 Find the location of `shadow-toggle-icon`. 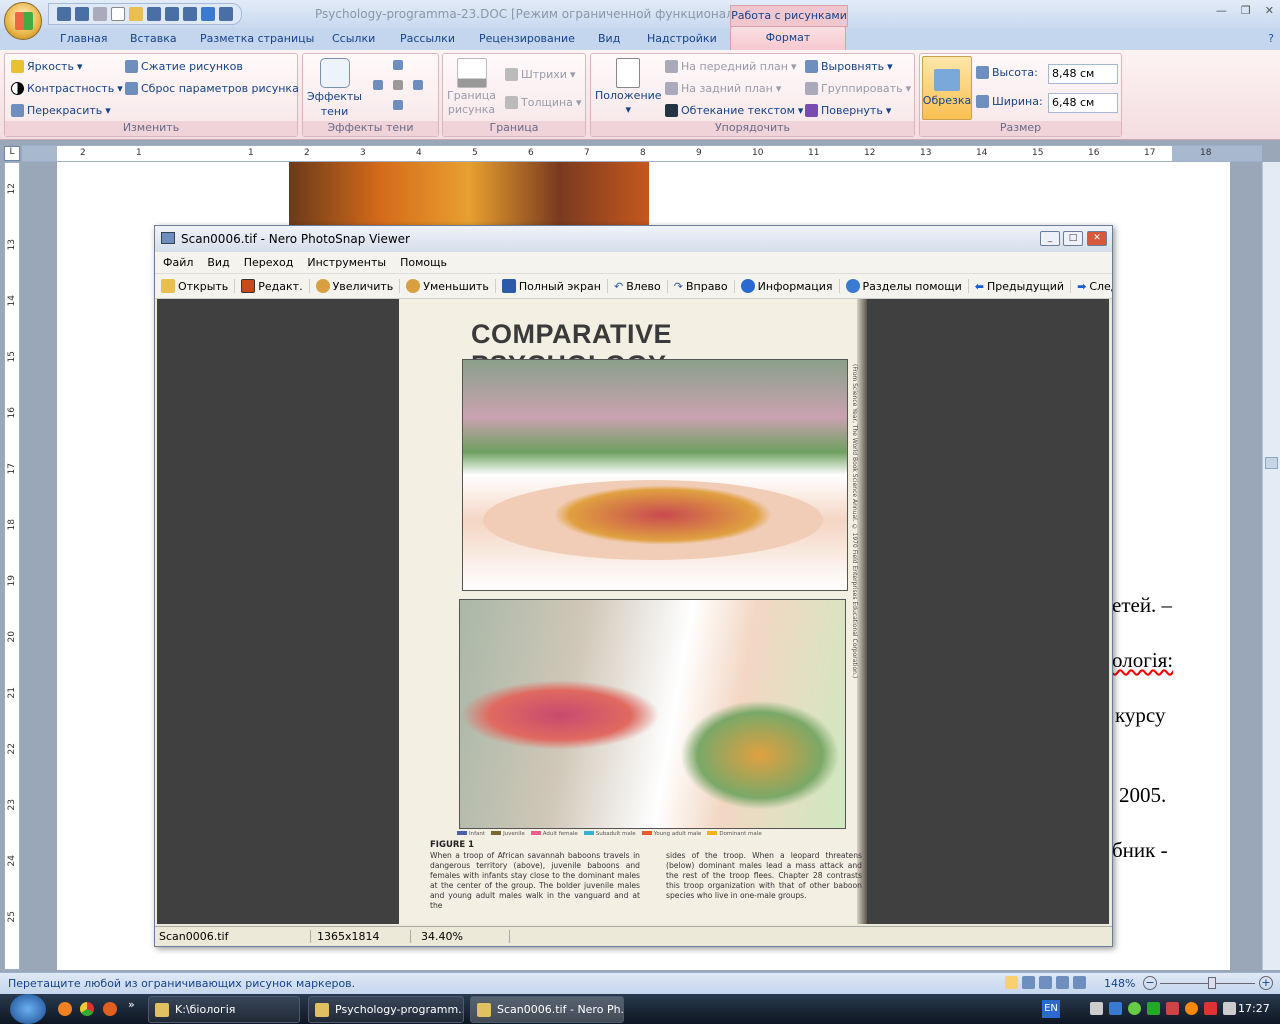

shadow-toggle-icon is located at coordinates (398, 85).